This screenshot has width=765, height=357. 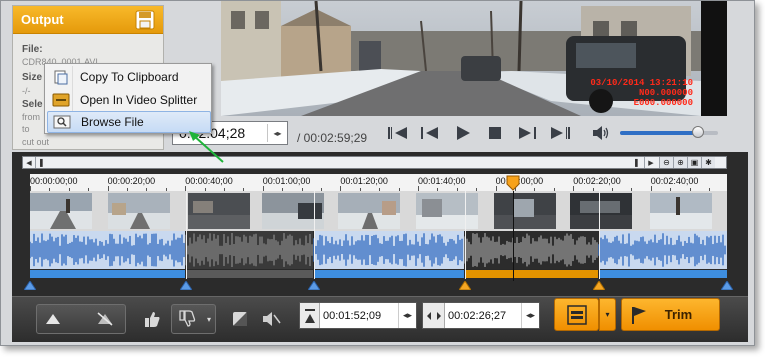 What do you see at coordinates (650, 162) in the screenshot?
I see `scroll-right-arrow: ▶` at bounding box center [650, 162].